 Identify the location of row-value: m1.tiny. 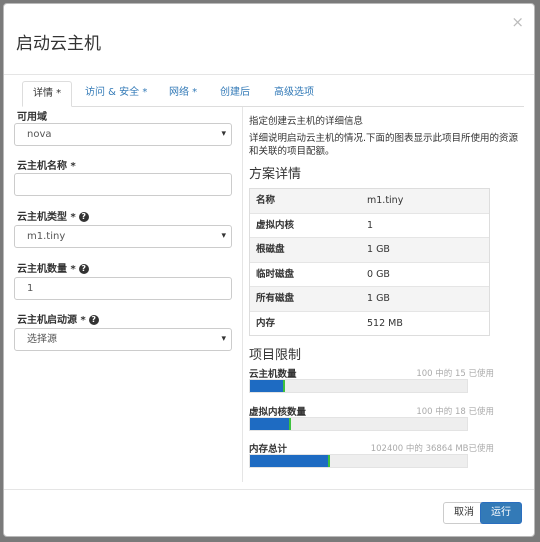
(385, 200).